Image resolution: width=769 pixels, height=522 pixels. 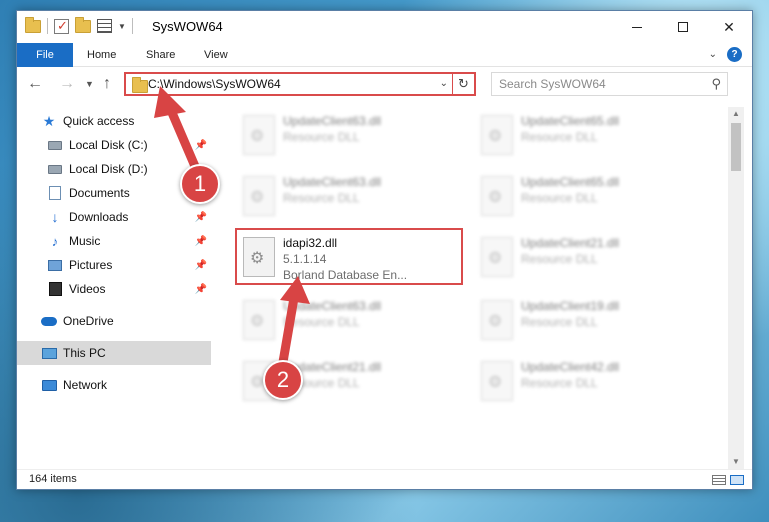 What do you see at coordinates (384, 479) in the screenshot?
I see `status-bar: 164 items` at bounding box center [384, 479].